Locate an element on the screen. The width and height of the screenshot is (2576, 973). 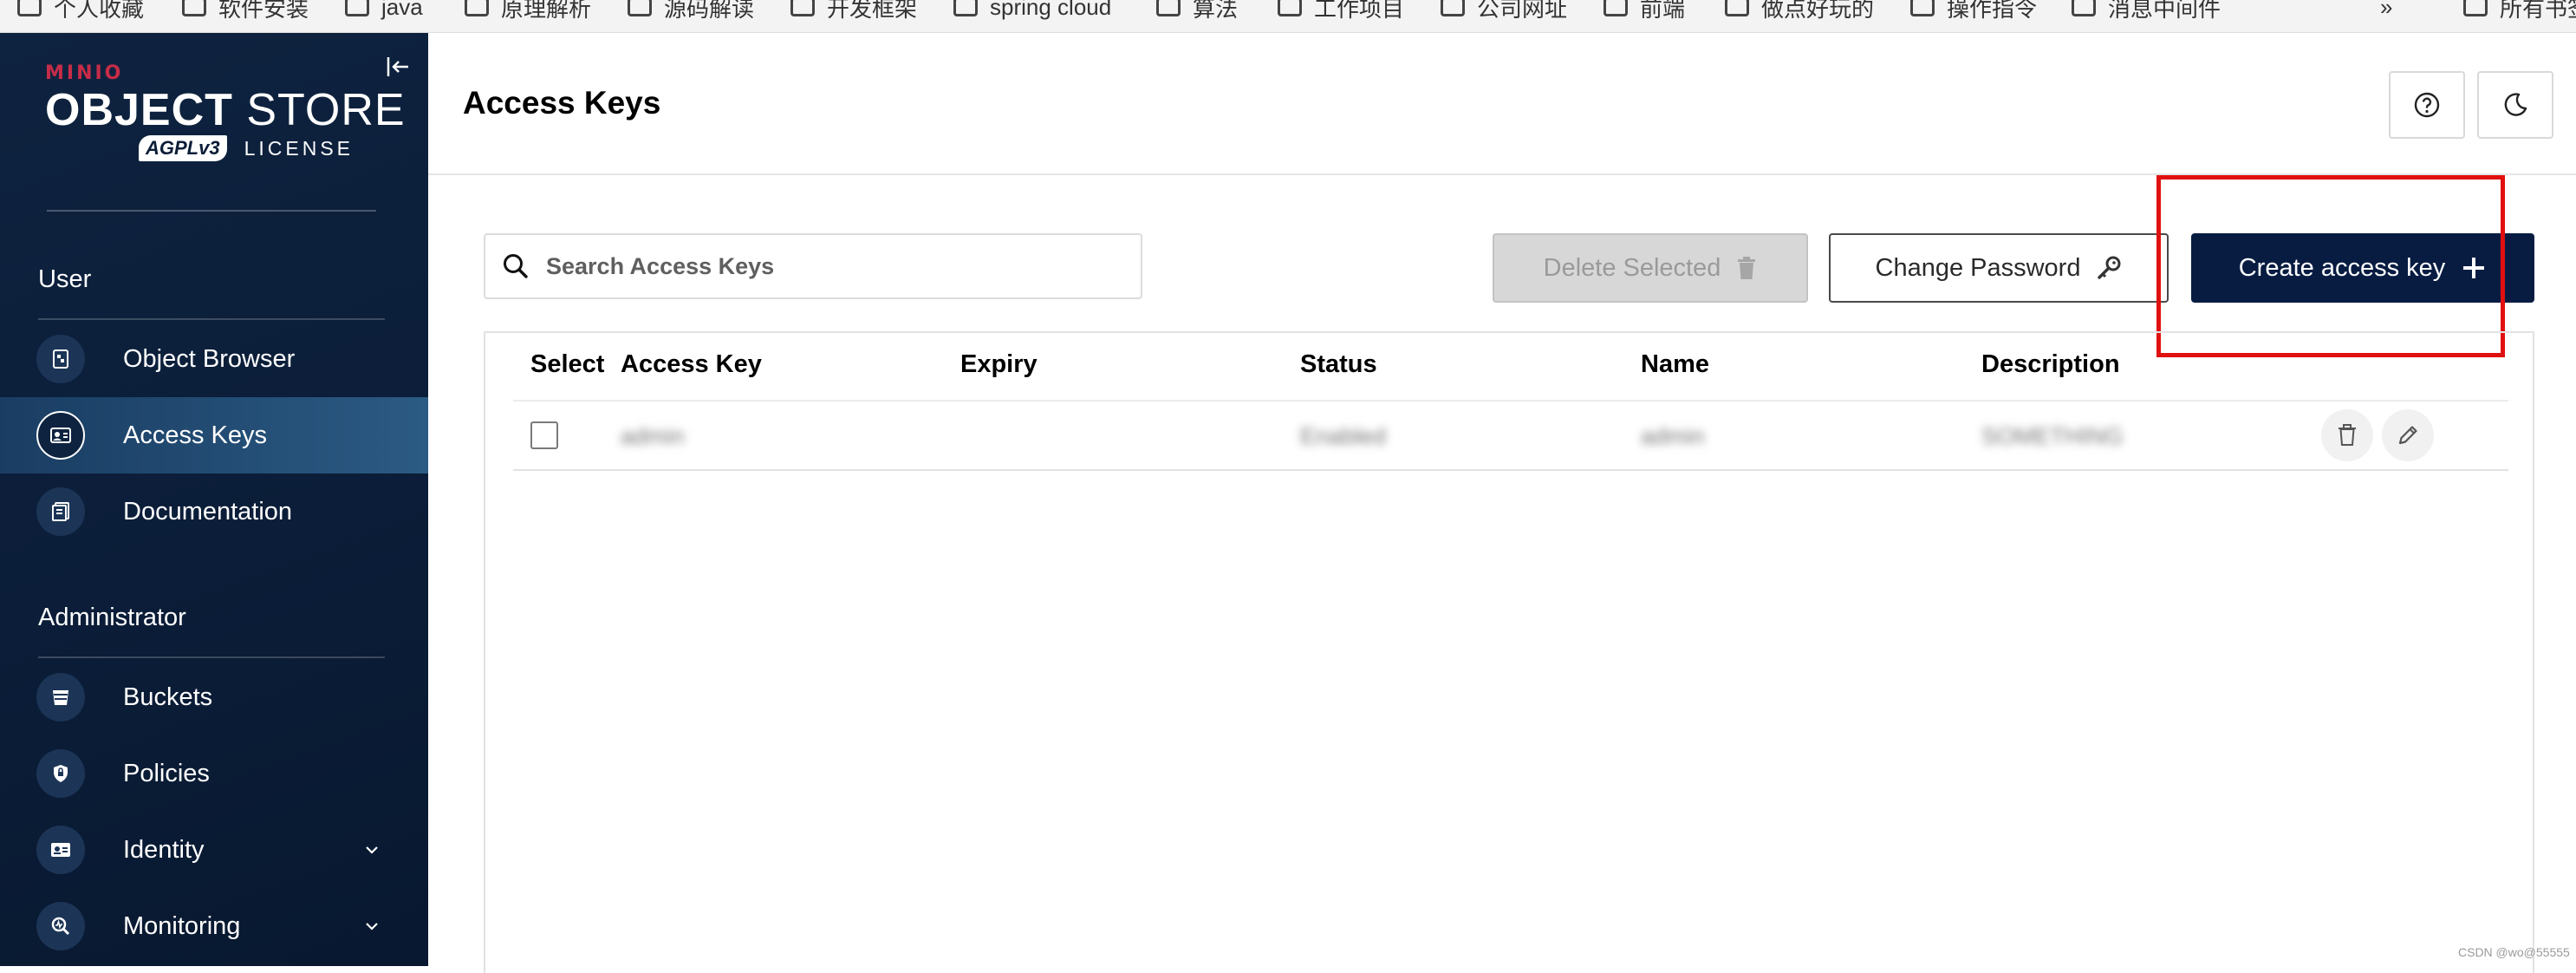
row-select-checkbox is located at coordinates (544, 435).